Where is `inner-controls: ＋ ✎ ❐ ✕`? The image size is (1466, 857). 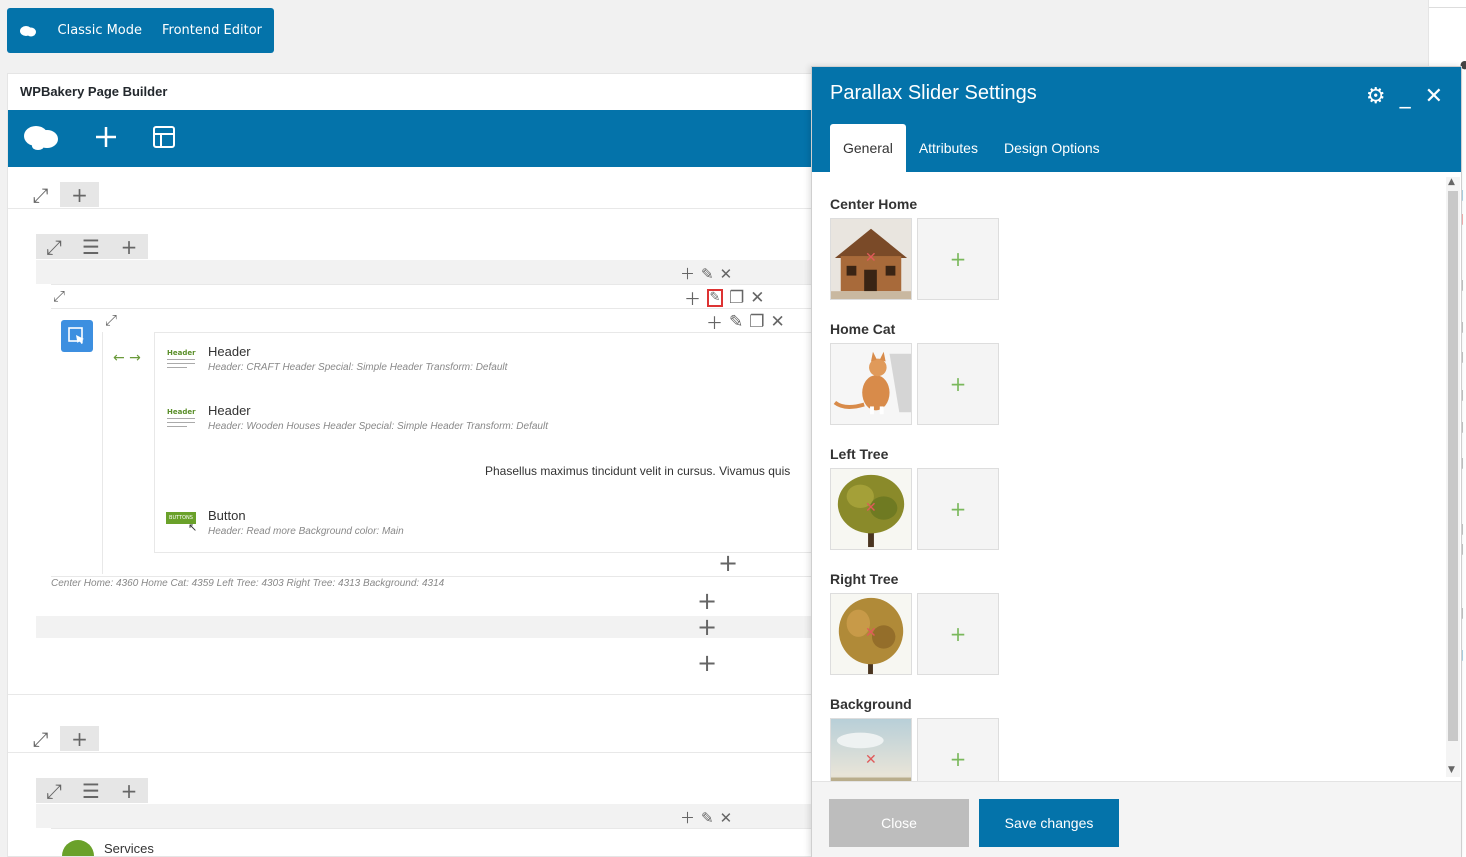
inner-controls: ＋ ✎ ❐ ✕ is located at coordinates (745, 322).